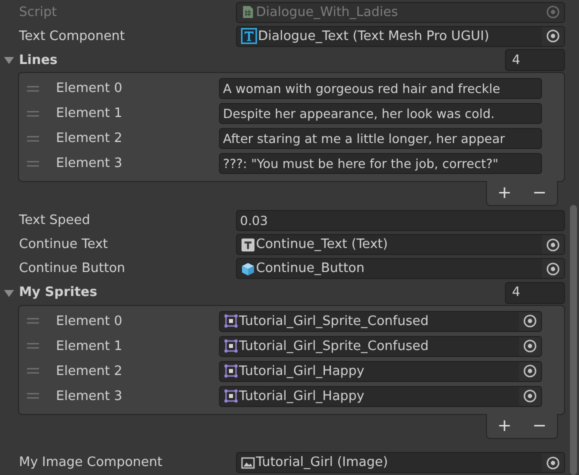 The width and height of the screenshot is (579, 475). I want to click on text-field: ???: "You must be here for the job, correct?", so click(380, 163).